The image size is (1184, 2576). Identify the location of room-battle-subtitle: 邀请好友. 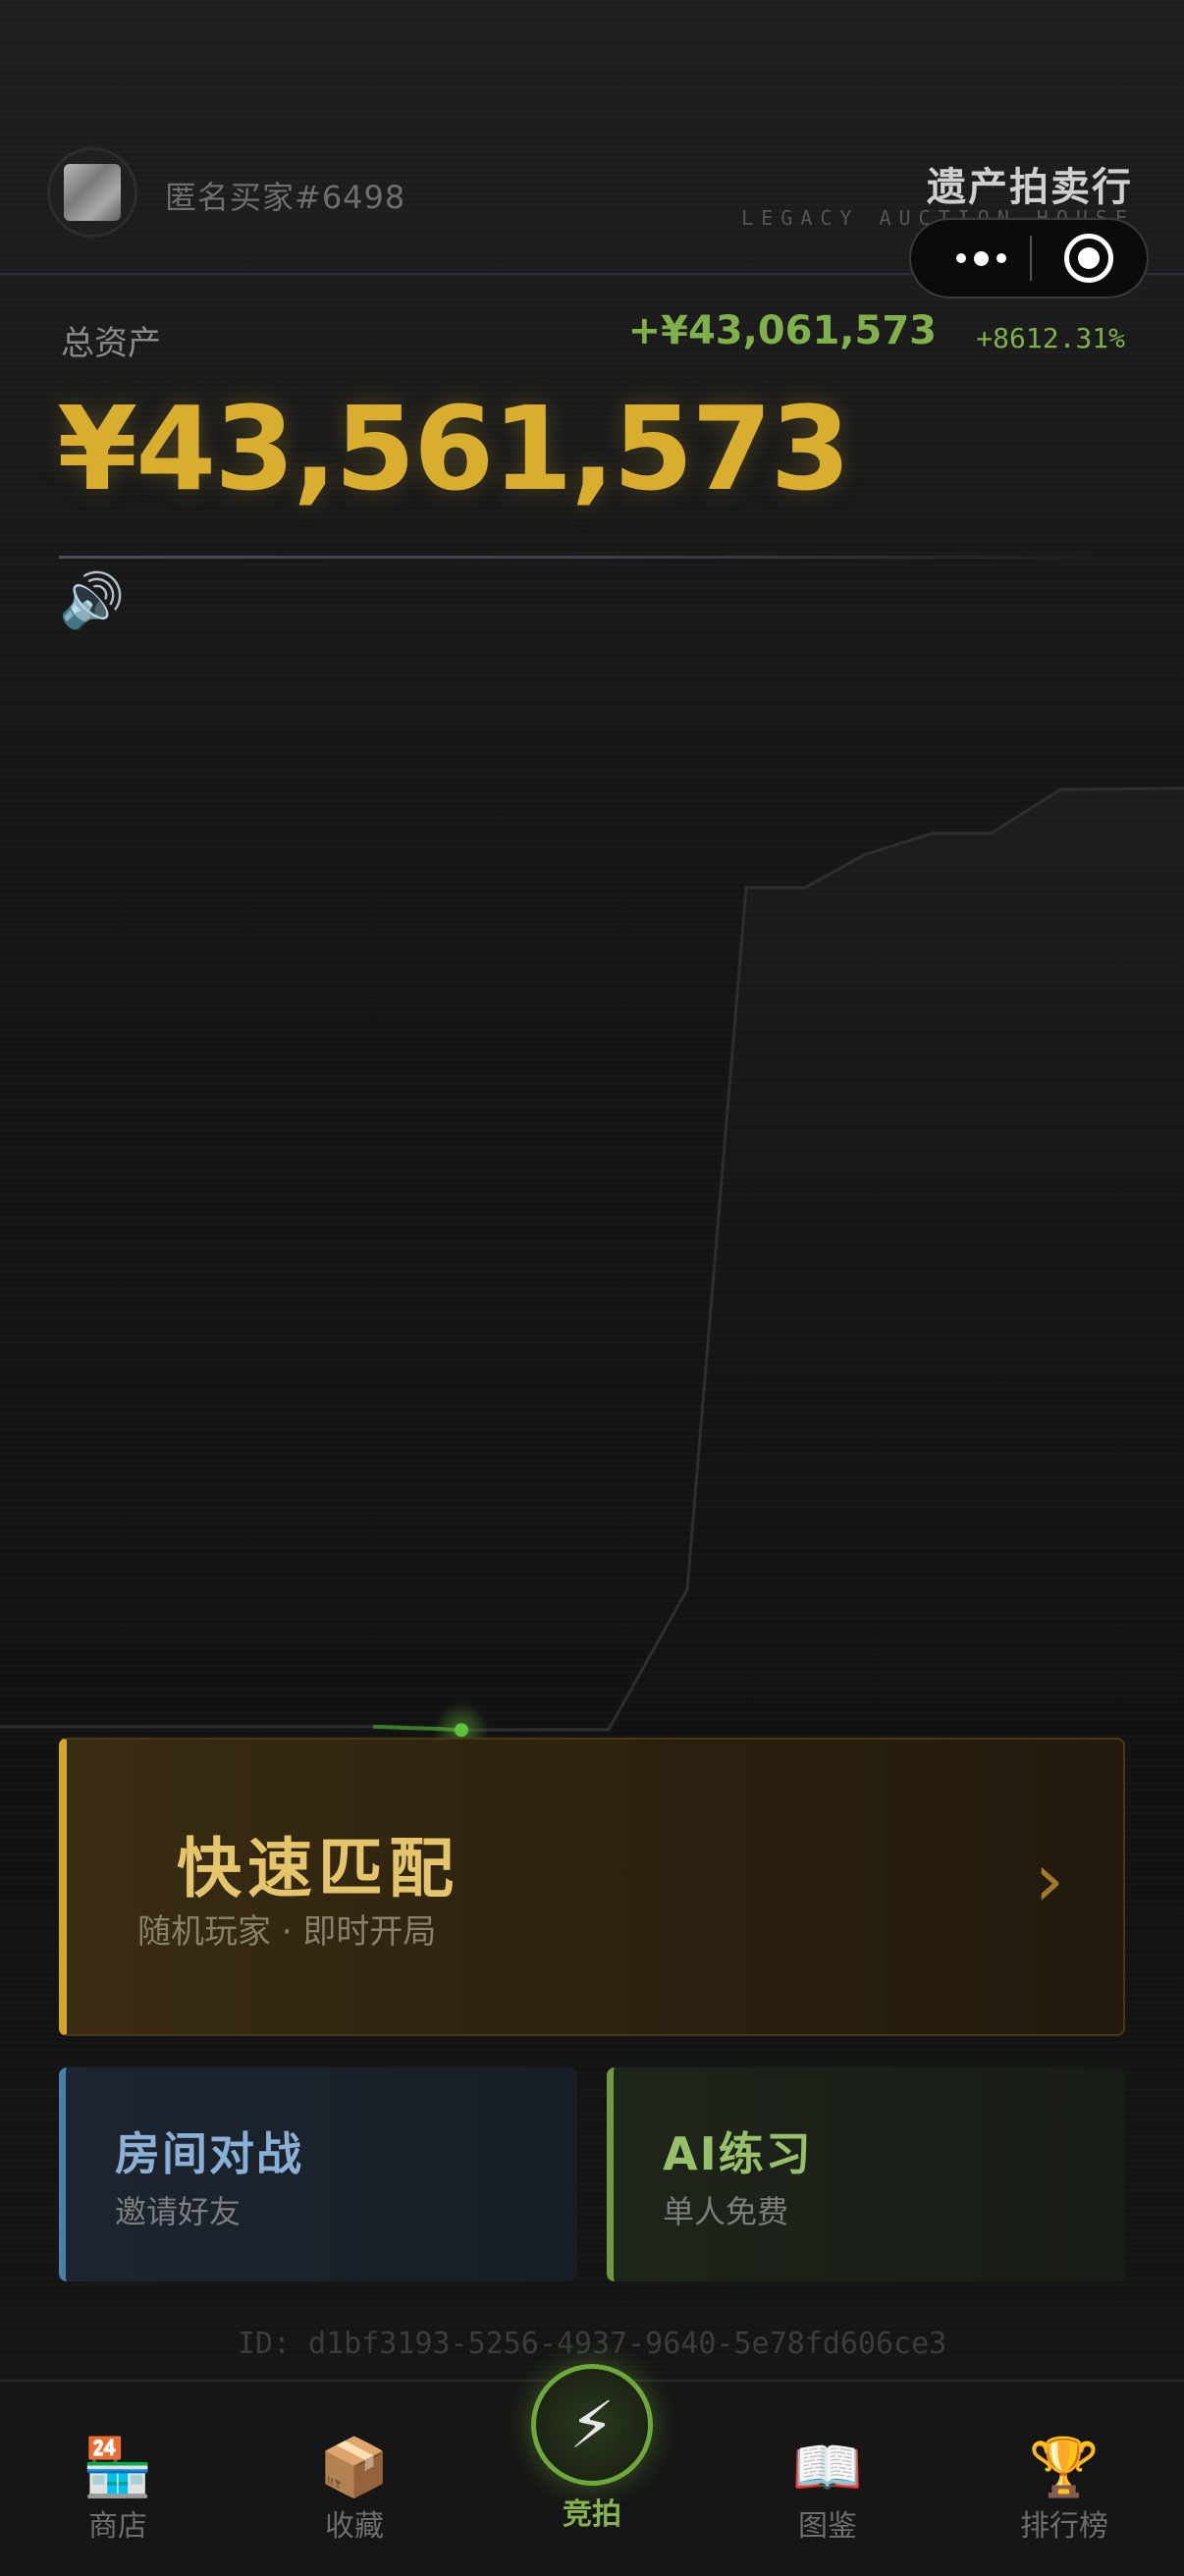
(179, 2211).